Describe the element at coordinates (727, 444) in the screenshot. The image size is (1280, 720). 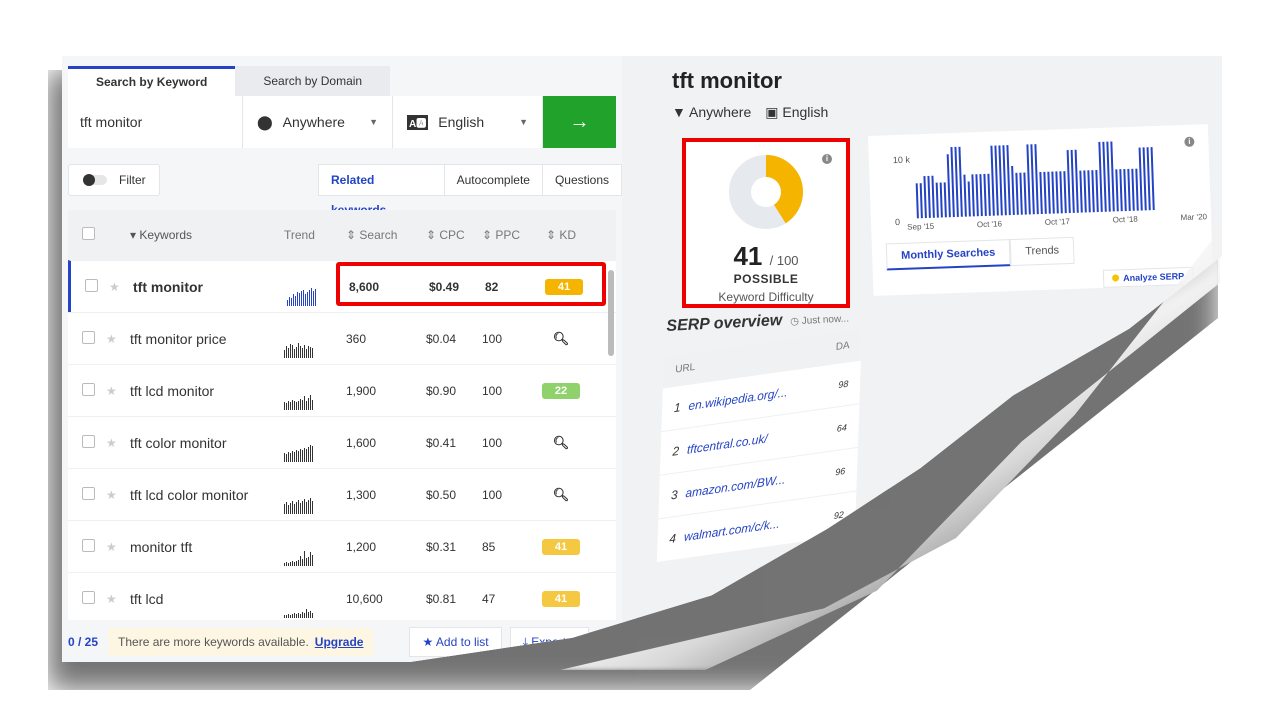
I see `serp-url: tftcentral.co.uk/` at that location.